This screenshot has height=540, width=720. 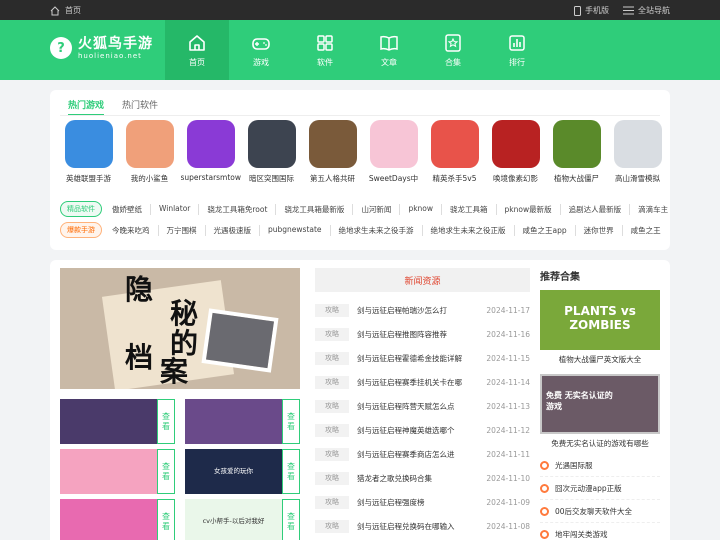 What do you see at coordinates (197, 42) in the screenshot?
I see `home-icon` at bounding box center [197, 42].